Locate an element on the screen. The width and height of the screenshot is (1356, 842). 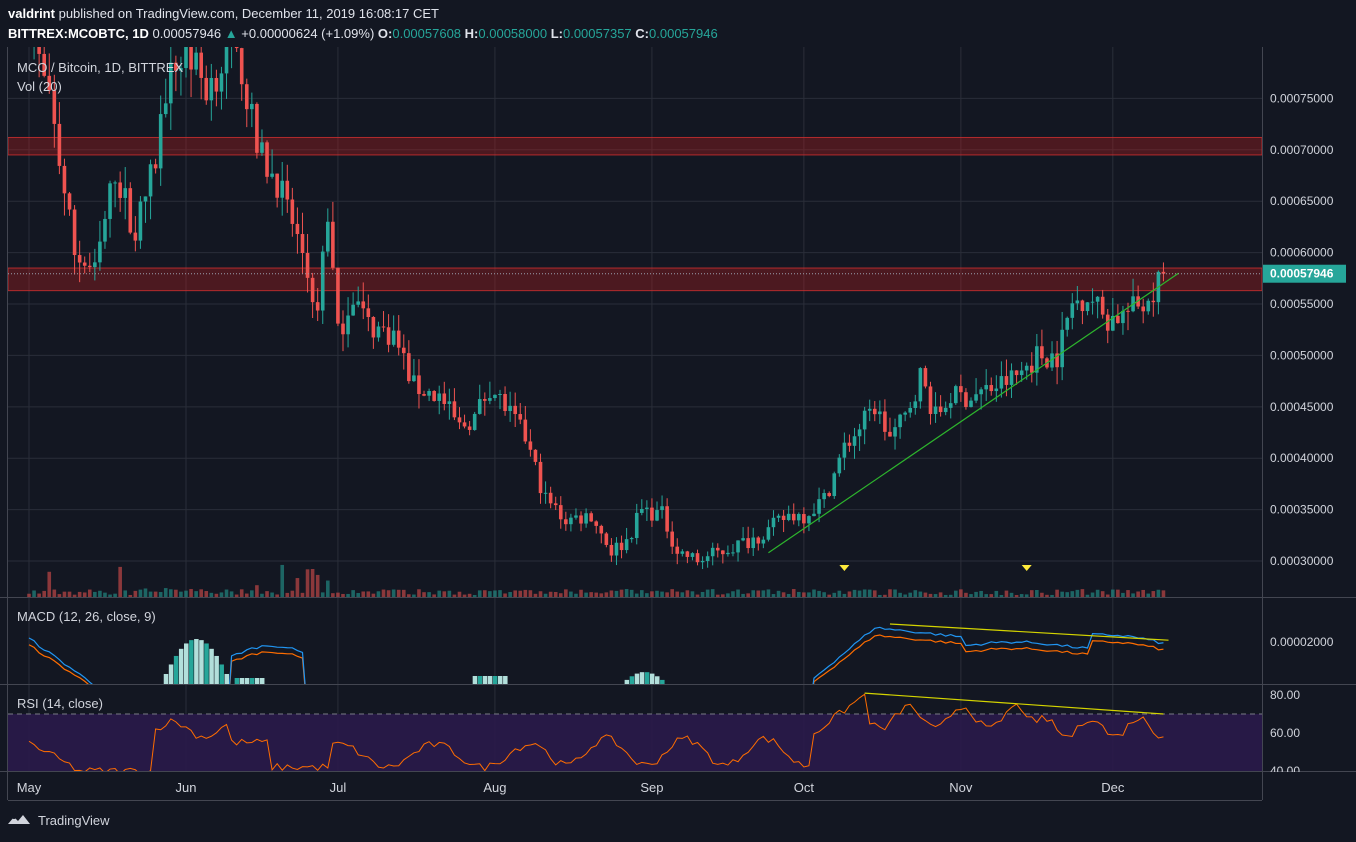
rsi-tick-label: 60.00 is located at coordinates (1285, 733).